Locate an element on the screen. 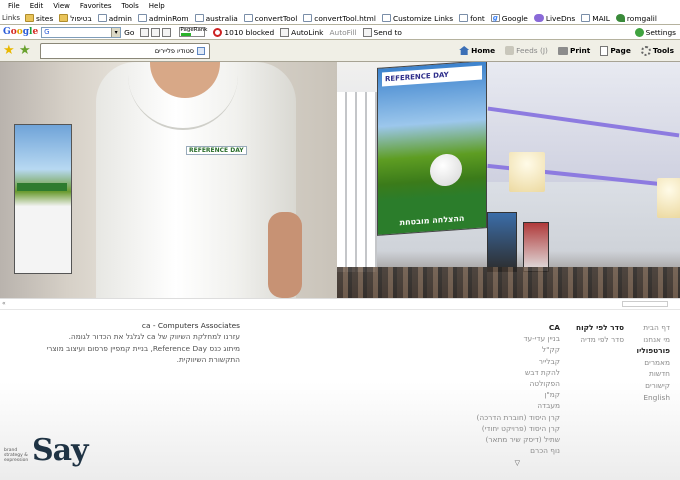 The width and height of the screenshot is (680, 480). settings-icon is located at coordinates (639, 32).